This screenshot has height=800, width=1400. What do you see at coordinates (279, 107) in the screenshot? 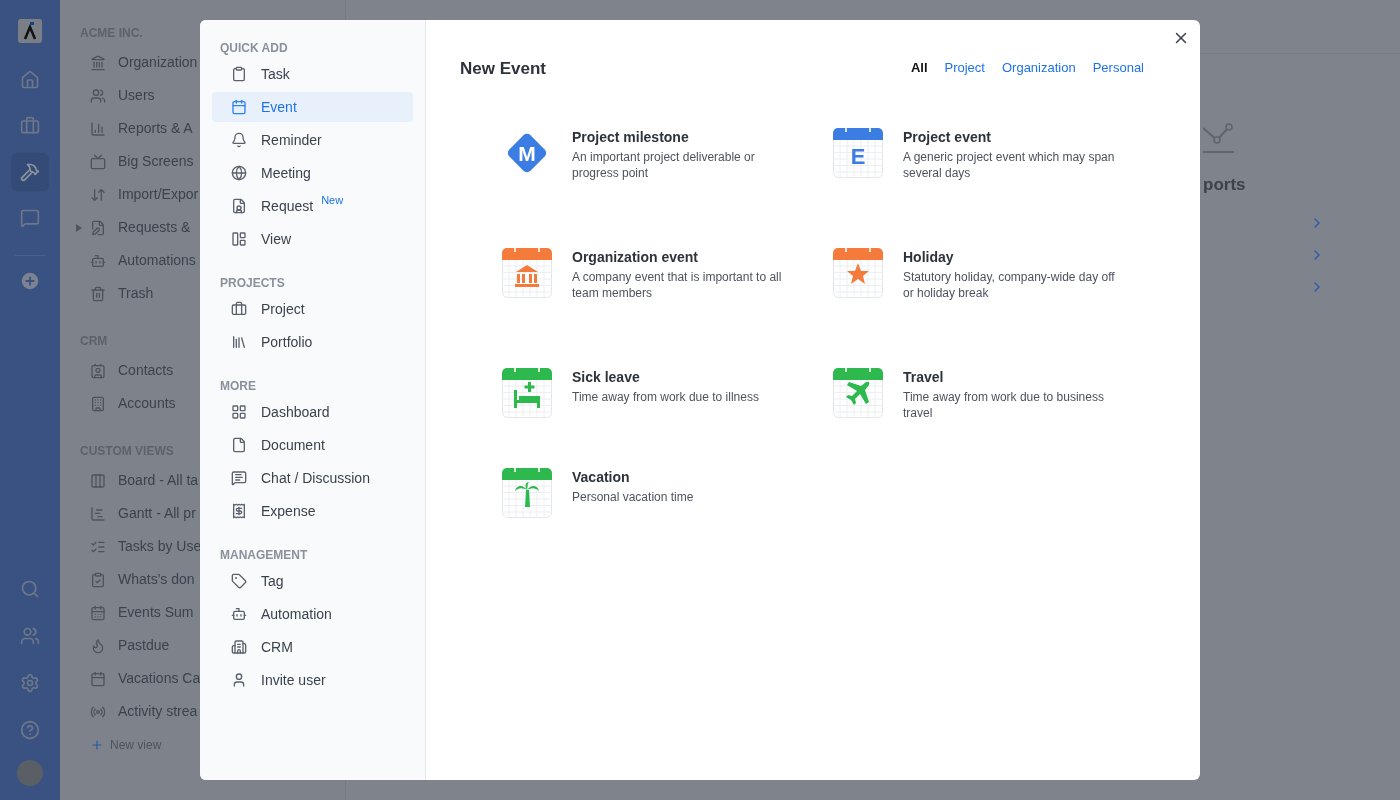
I see `menu-item-label: Event` at bounding box center [279, 107].